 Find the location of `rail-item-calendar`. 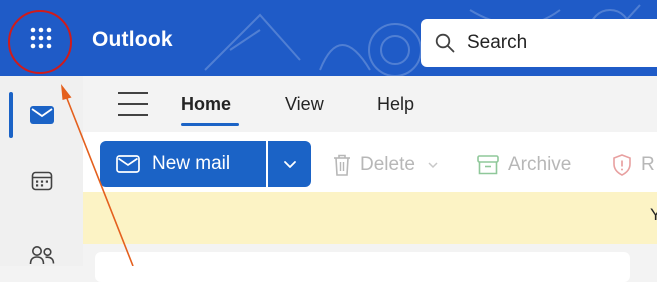

rail-item-calendar is located at coordinates (42, 181).